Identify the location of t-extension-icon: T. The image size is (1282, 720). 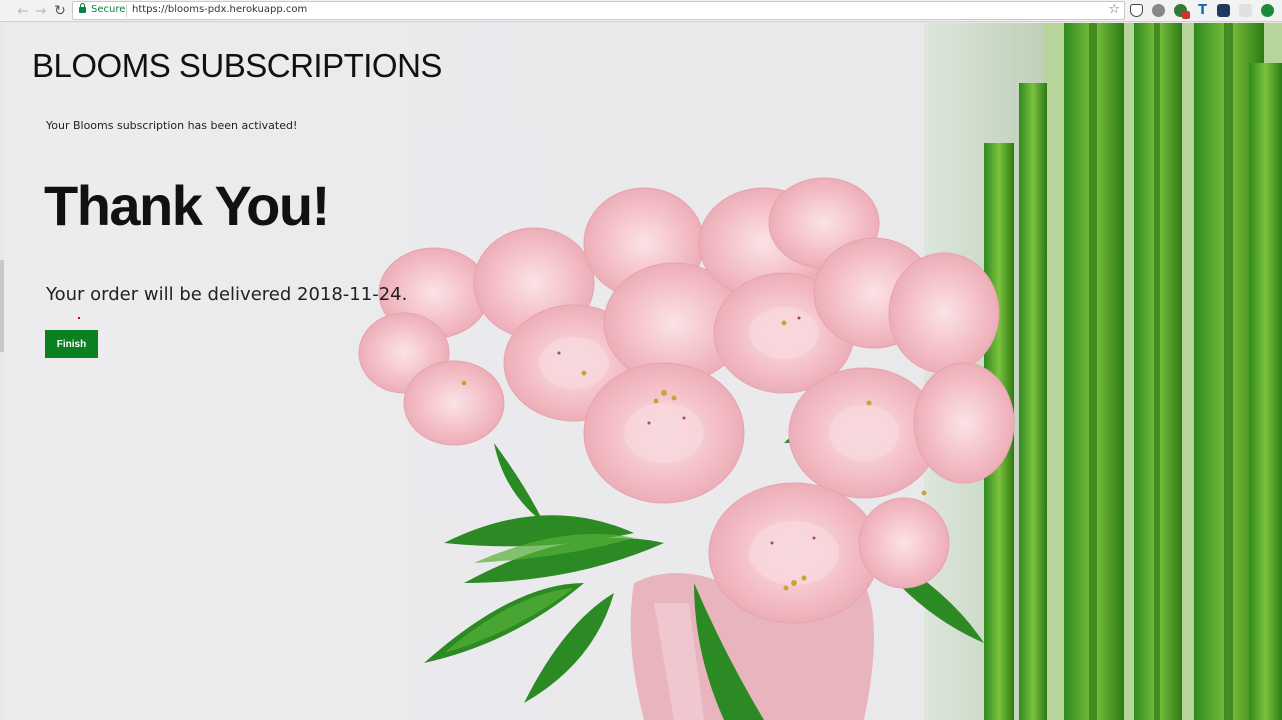
(1202, 10).